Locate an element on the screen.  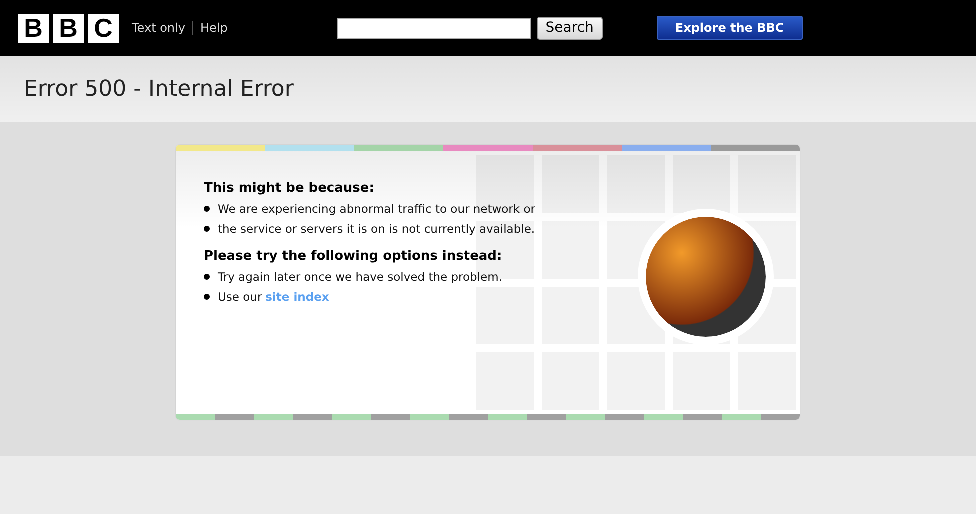
list-item-text: We are experiencing abnormal traffic to our network or is located at coordinates (377, 209).